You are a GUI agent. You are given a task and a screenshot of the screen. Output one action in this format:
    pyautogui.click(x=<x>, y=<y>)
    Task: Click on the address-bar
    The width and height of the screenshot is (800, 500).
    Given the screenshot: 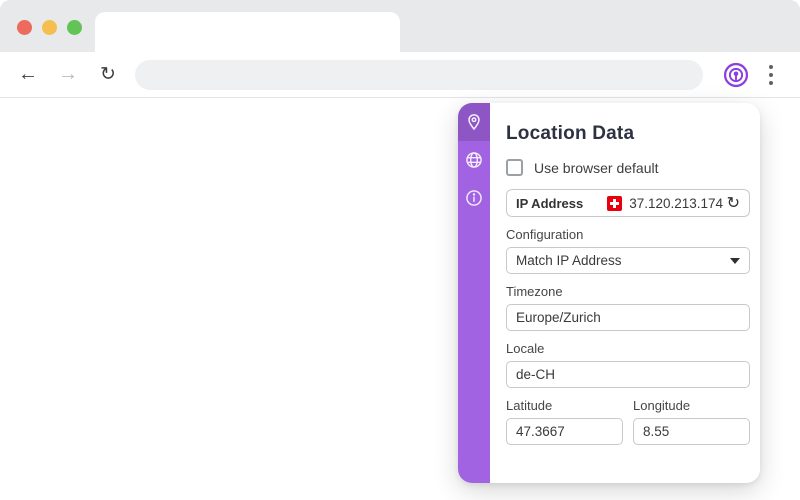 What is the action you would take?
    pyautogui.click(x=419, y=74)
    